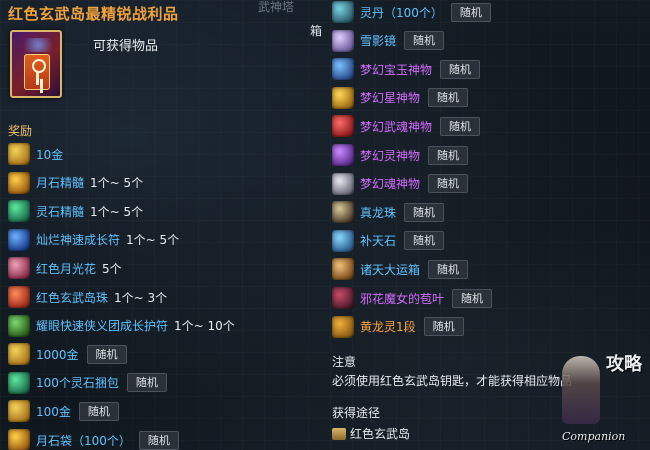  Describe the element at coordinates (343, 155) in the screenshot. I see `dream-spirit-artifact-icon` at that location.